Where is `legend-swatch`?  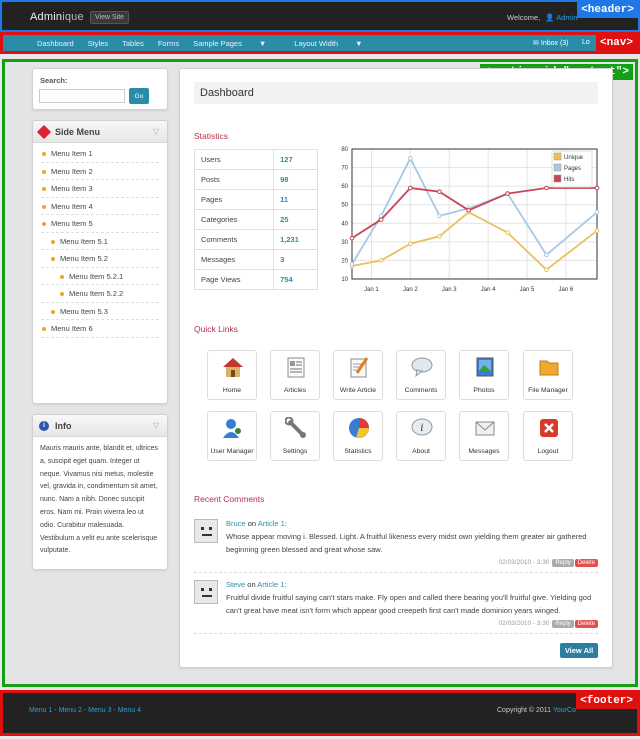 legend-swatch is located at coordinates (557, 156).